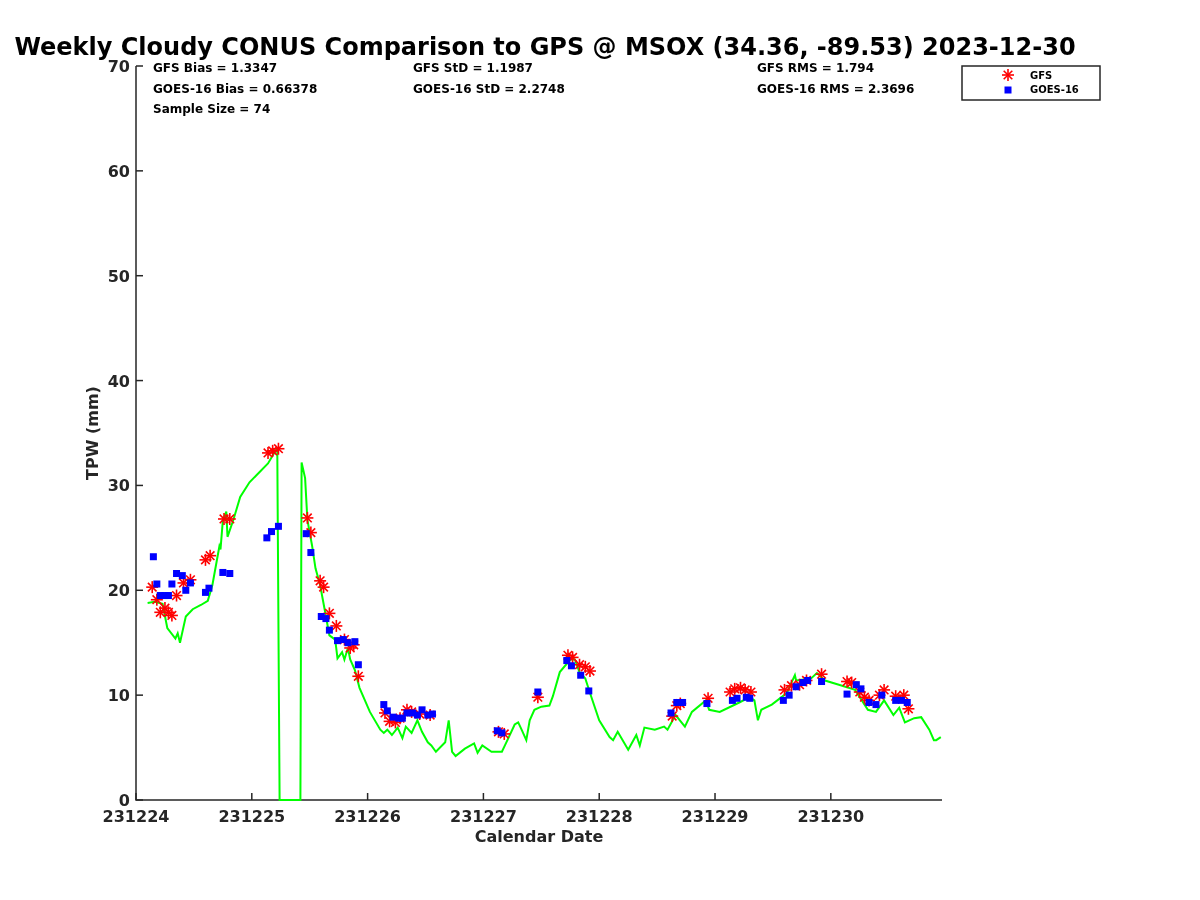 Image resolution: width=1200 pixels, height=900 pixels. What do you see at coordinates (473, 68) in the screenshot?
I see `statistic-text: GFS StD = 1.1987` at bounding box center [473, 68].